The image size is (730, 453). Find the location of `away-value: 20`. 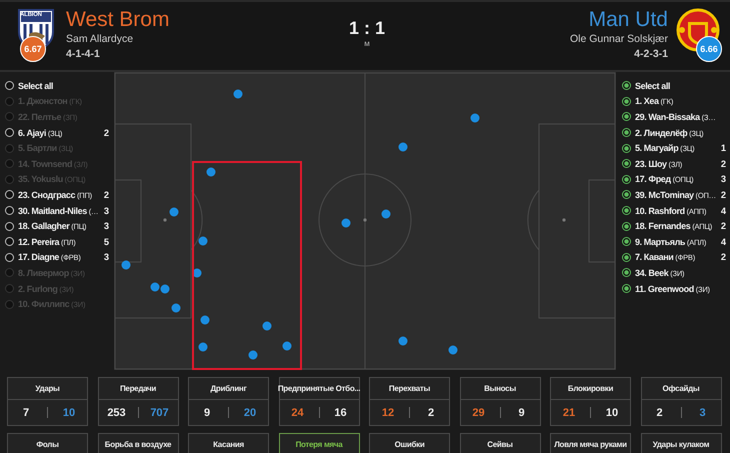

away-value: 20 is located at coordinates (250, 412).